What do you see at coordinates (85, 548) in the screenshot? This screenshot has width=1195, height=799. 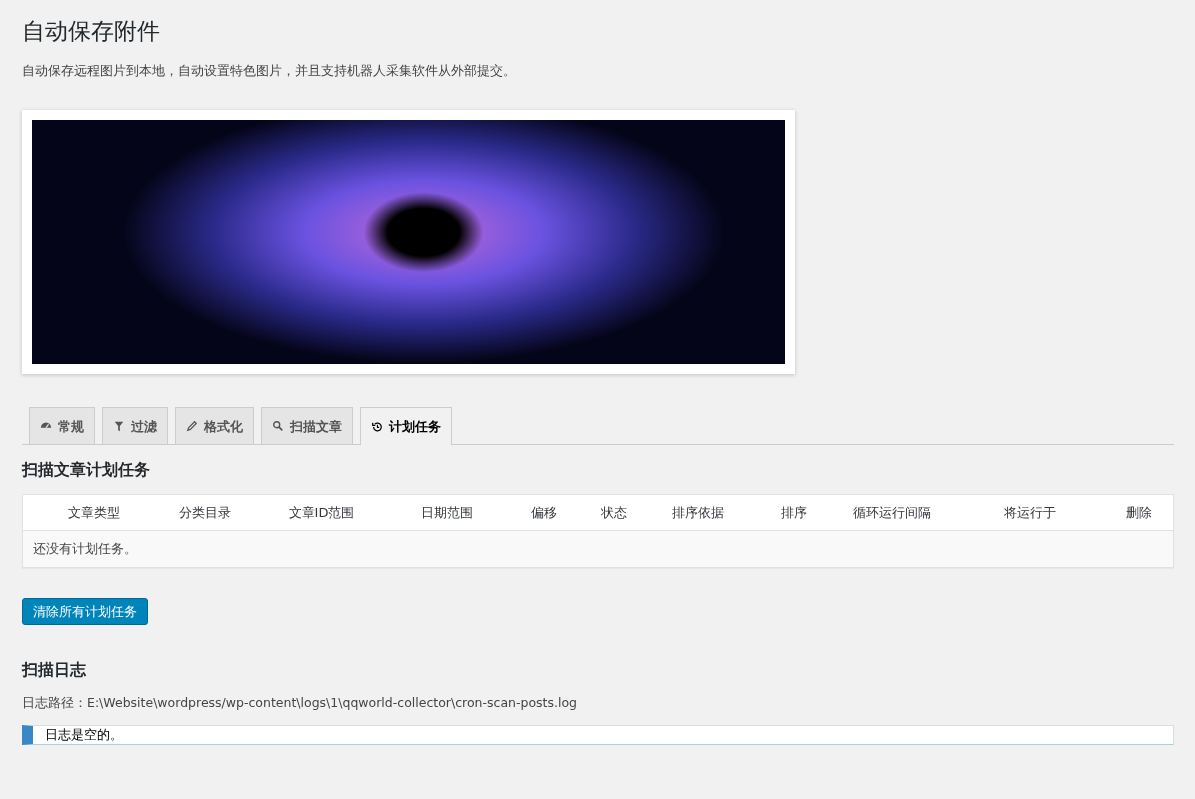 I see `empty-message: 还没有计划任务。` at bounding box center [85, 548].